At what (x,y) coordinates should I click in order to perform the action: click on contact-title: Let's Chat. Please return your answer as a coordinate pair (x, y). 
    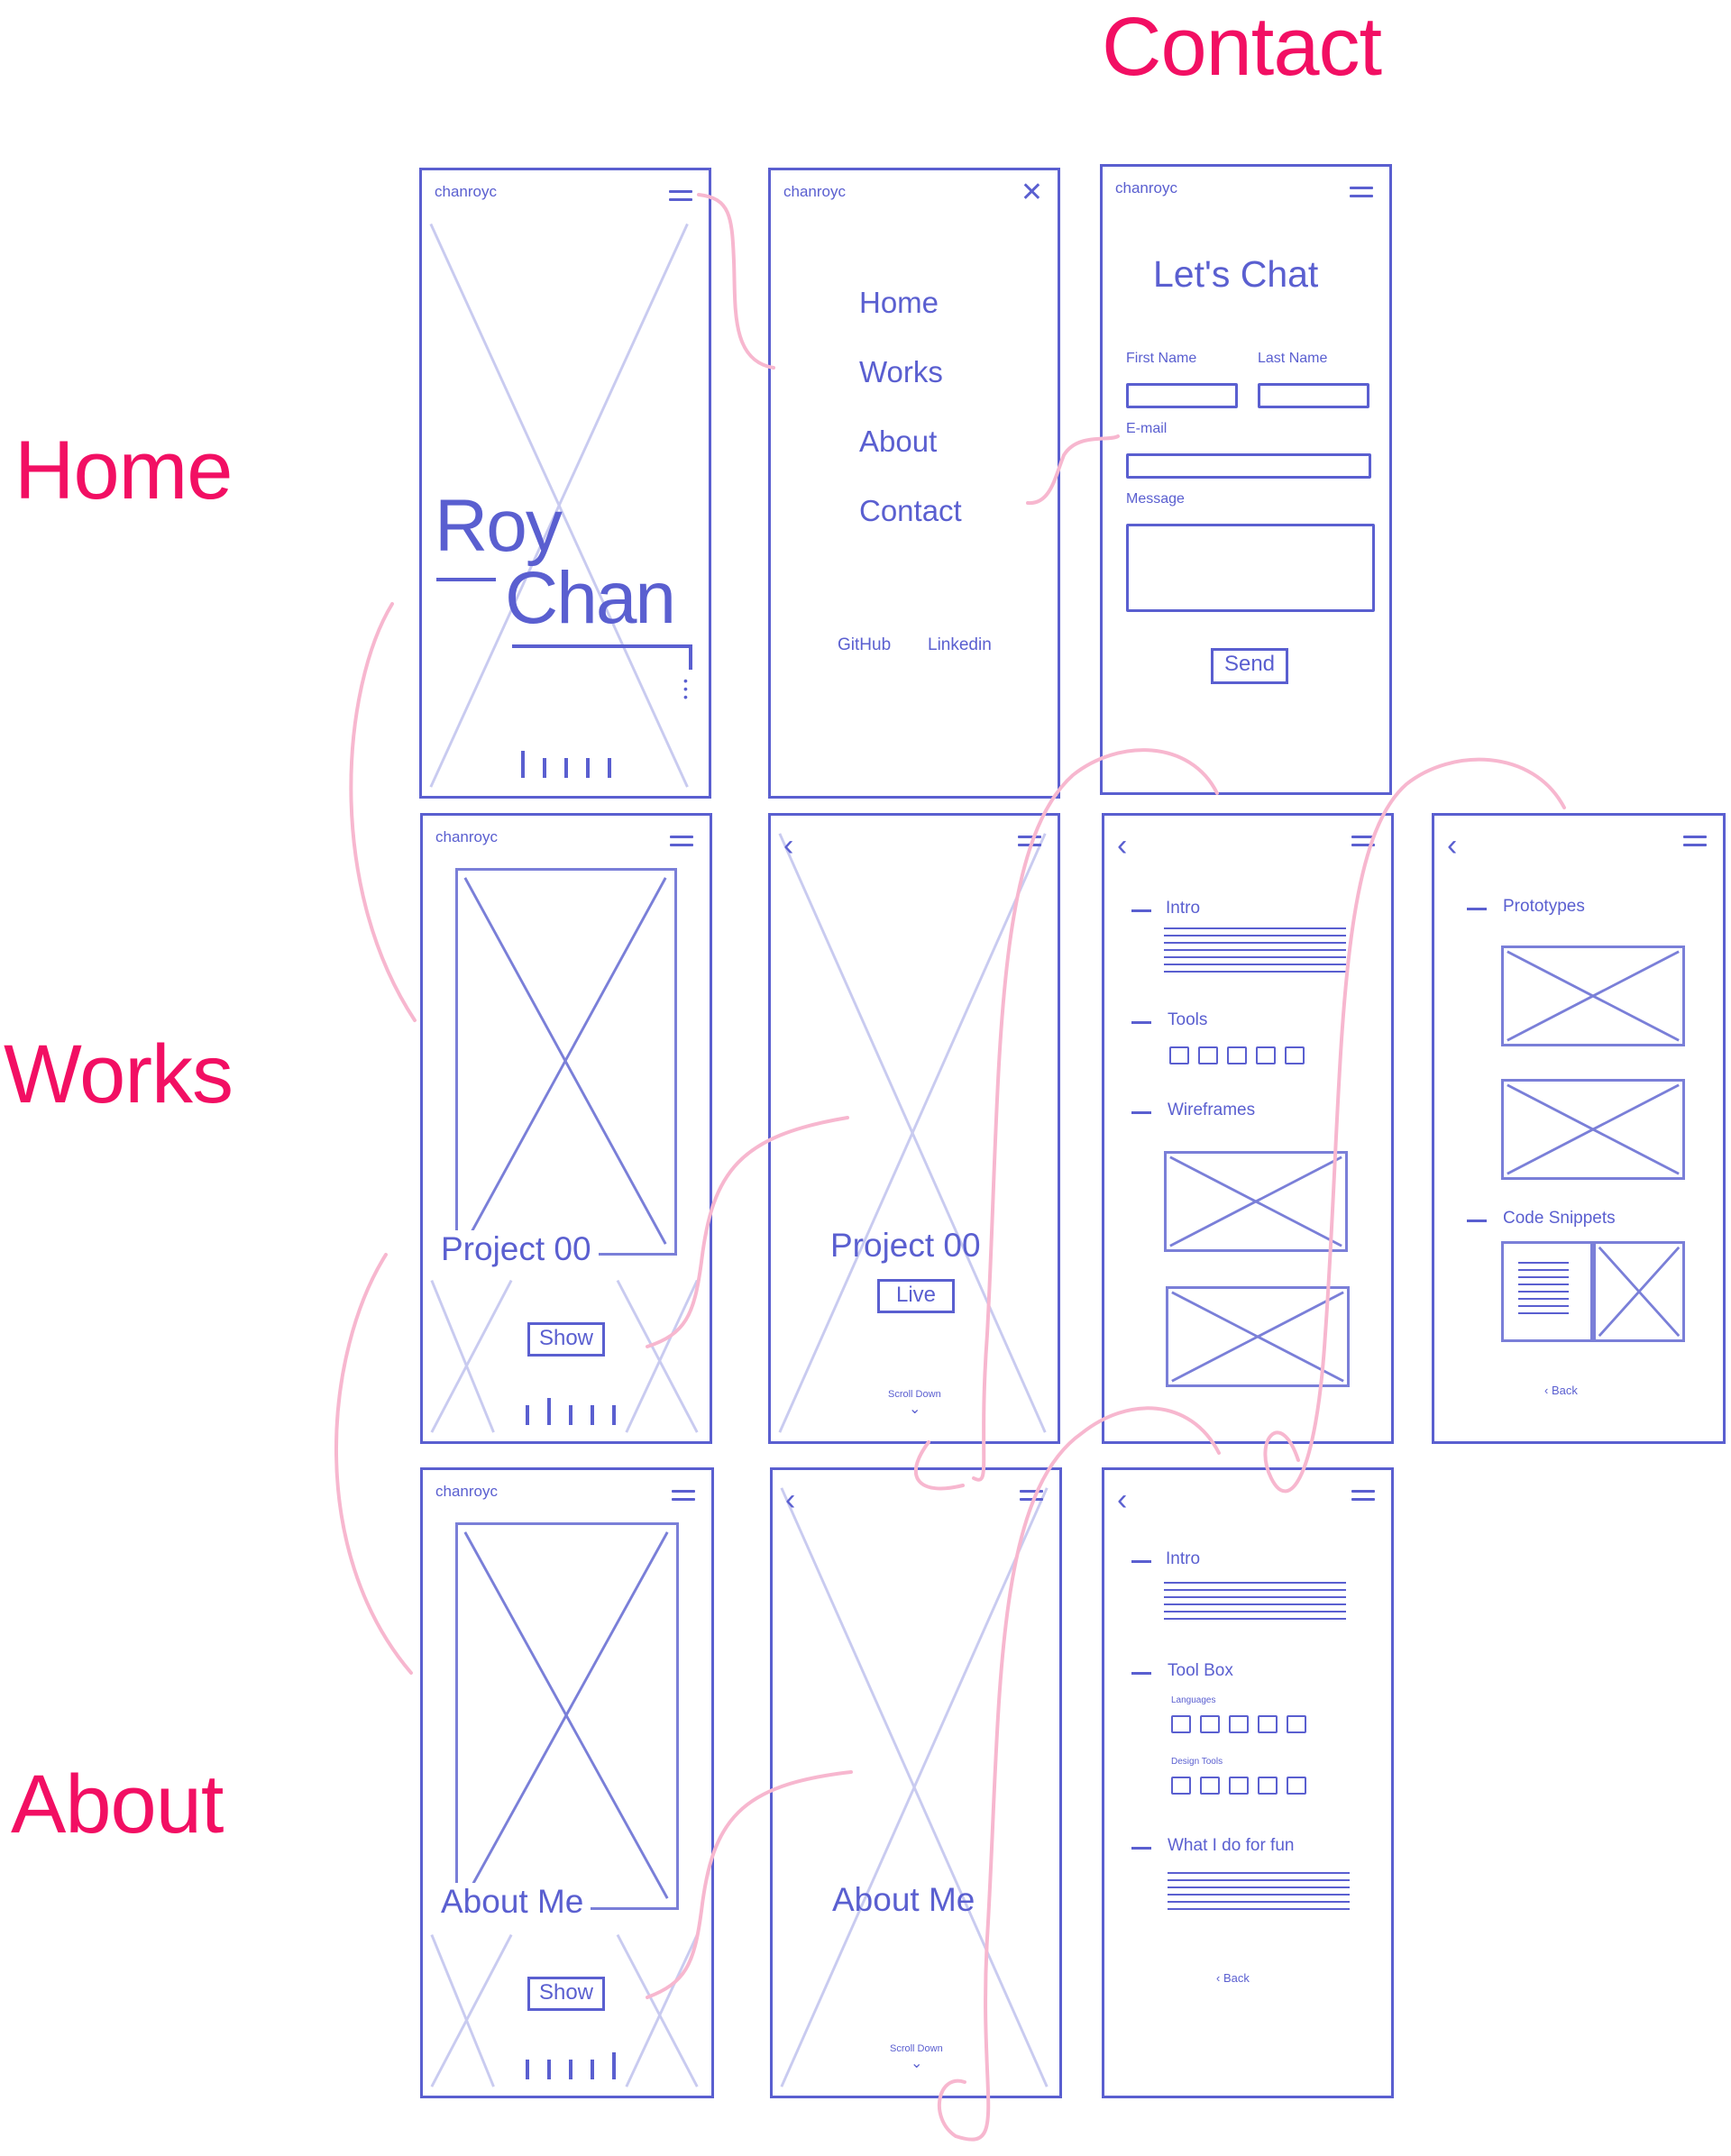
    Looking at the image, I should click on (1236, 274).